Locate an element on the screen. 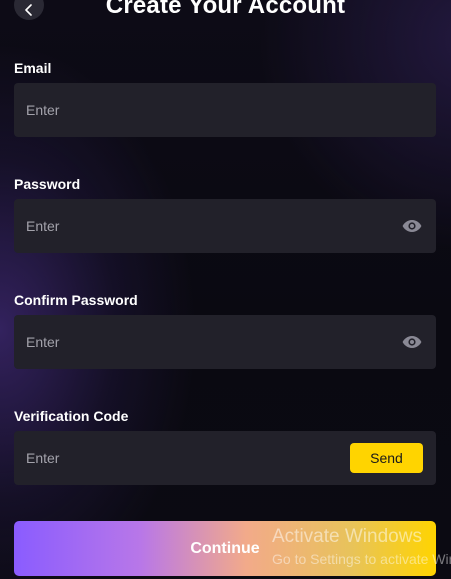 The width and height of the screenshot is (451, 579). confirm-password-label: Confirm Password is located at coordinates (76, 300).